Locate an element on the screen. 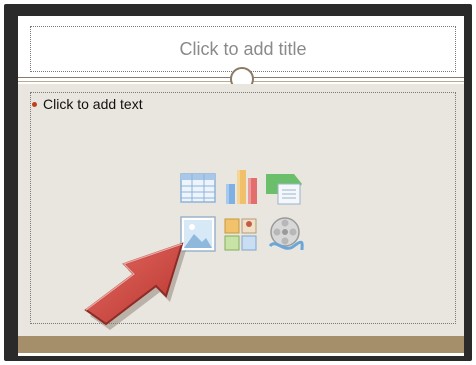 The image size is (476, 365). pointer-arrow-icon is located at coordinates (135, 286).